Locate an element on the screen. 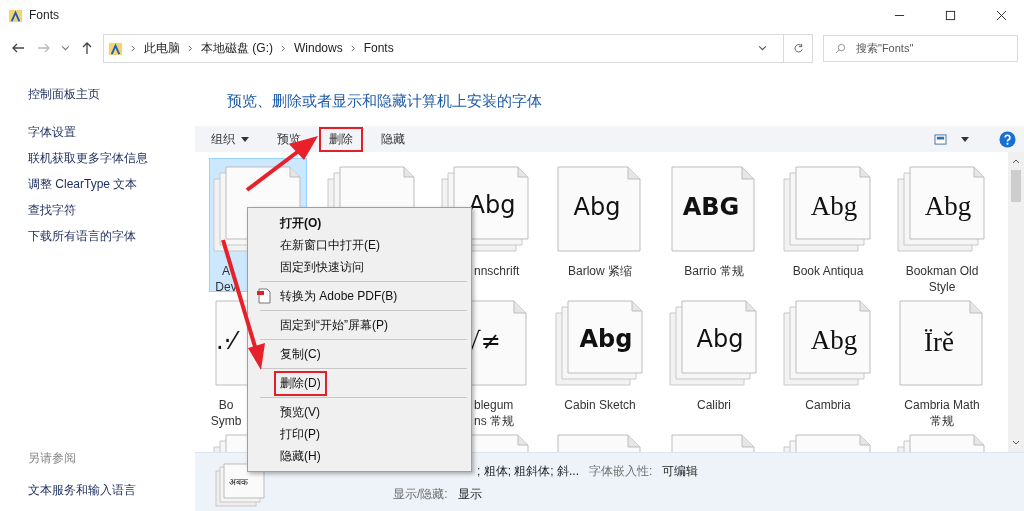  font-name: blegum is located at coordinates (494, 405).